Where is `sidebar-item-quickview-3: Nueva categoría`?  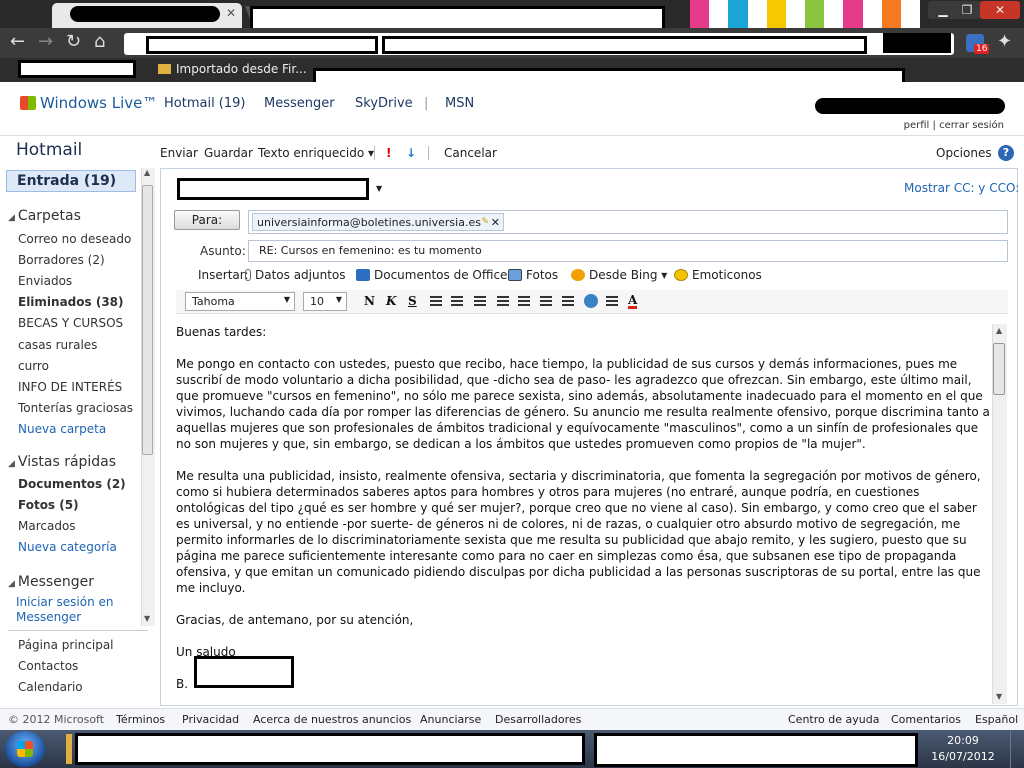 sidebar-item-quickview-3: Nueva categoría is located at coordinates (67, 547).